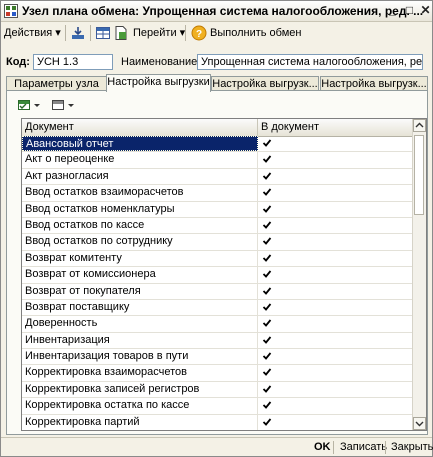 The height and width of the screenshot is (457, 433). I want to click on chevron-down-icon, so click(419, 424).